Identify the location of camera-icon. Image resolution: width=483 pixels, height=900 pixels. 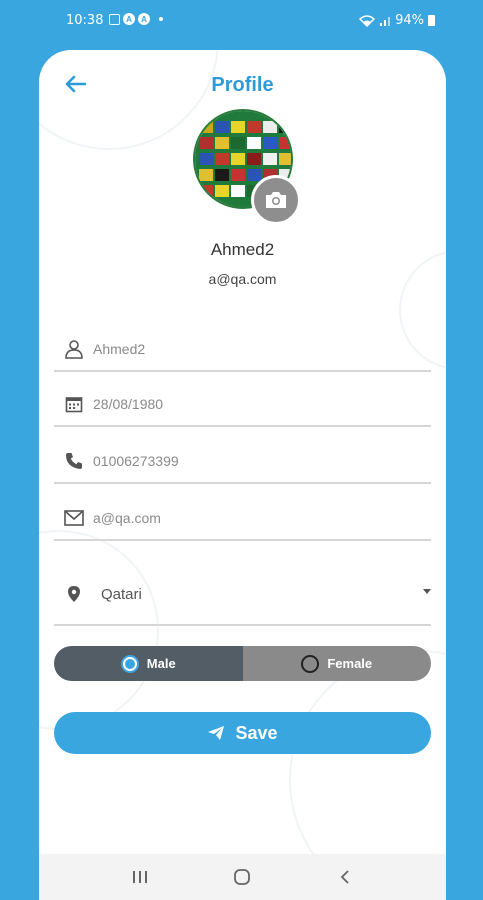
(276, 200).